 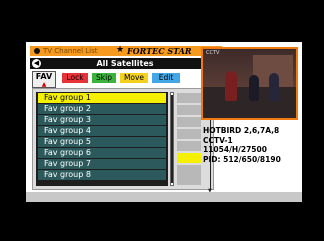 What do you see at coordinates (102, 120) in the screenshot?
I see `list-item: Fav group 3` at bounding box center [102, 120].